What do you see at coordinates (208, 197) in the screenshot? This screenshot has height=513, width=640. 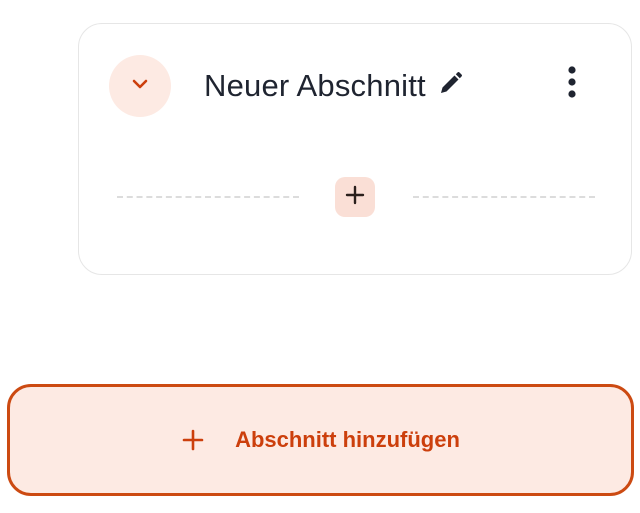 I see `divider-left` at bounding box center [208, 197].